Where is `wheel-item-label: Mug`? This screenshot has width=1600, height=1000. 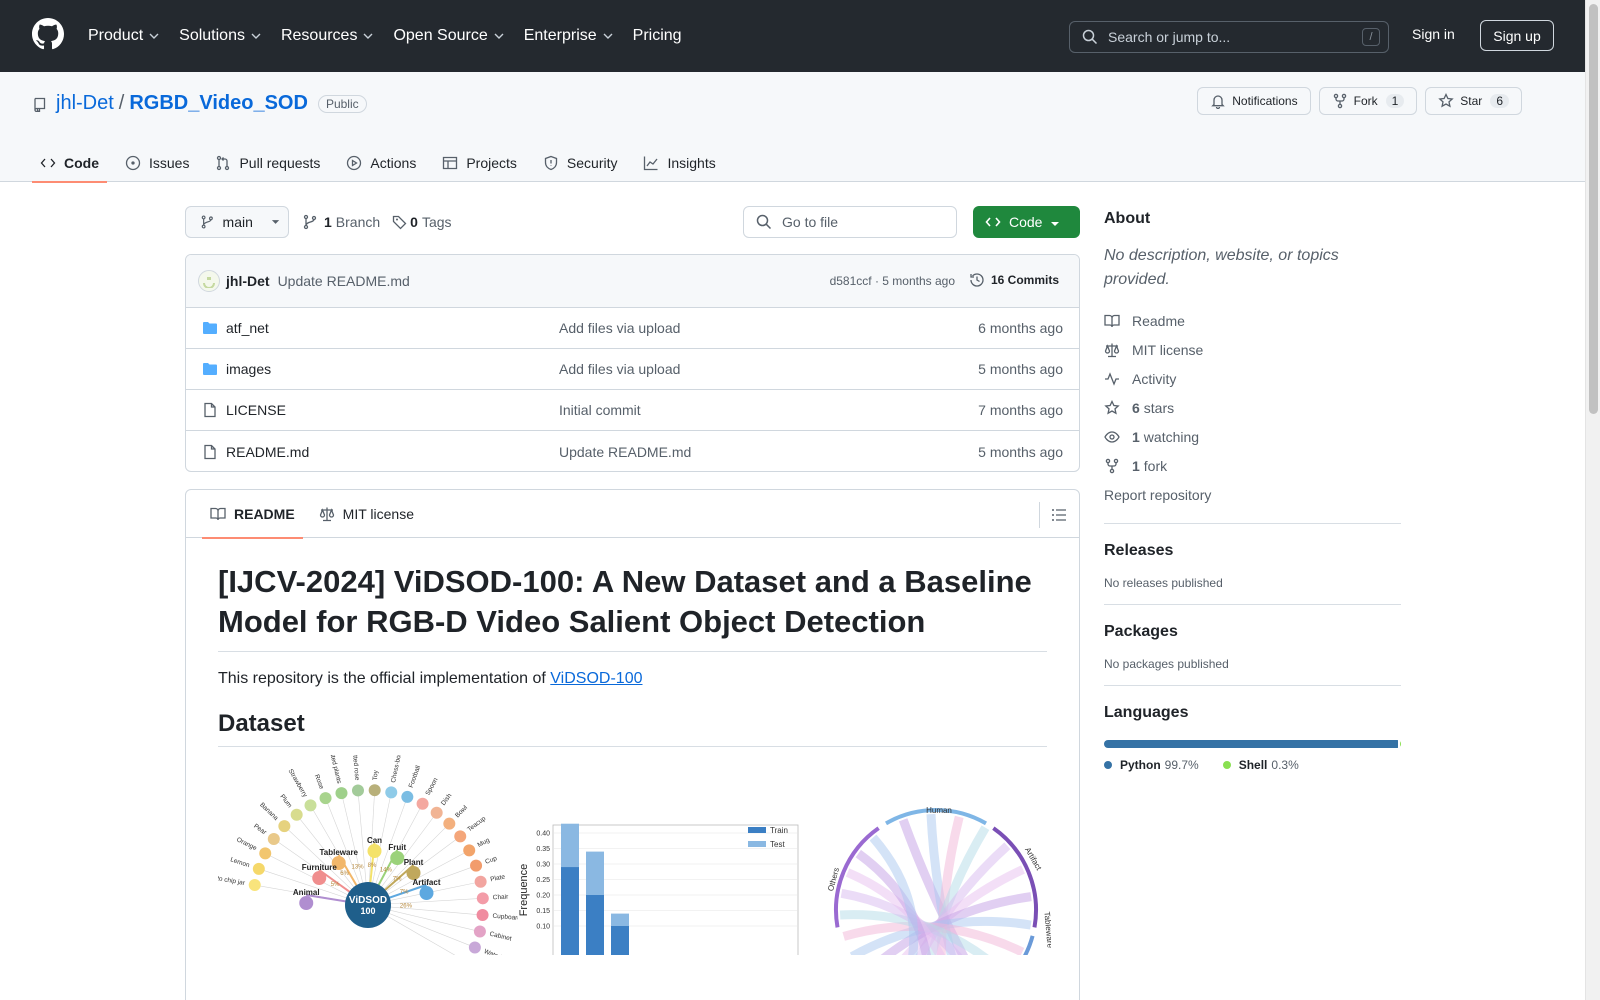
wheel-item-label: Mug is located at coordinates (483, 842).